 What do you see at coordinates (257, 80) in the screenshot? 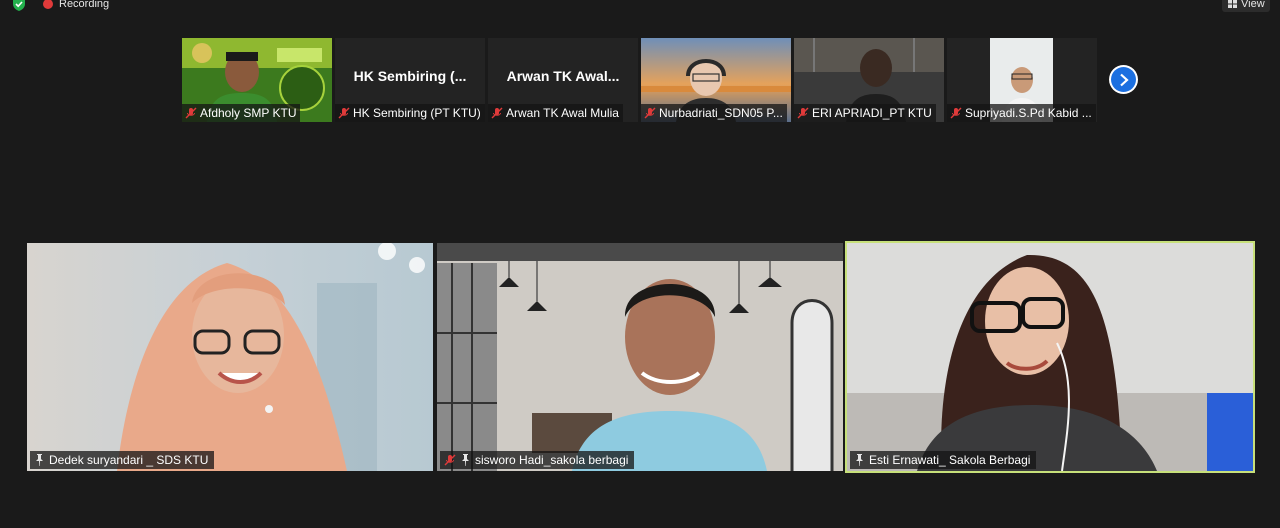
I see `participant-thumbnail: Afdholy SMP KTU` at bounding box center [257, 80].